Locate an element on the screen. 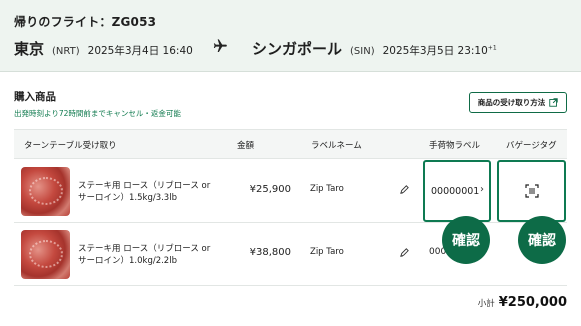  hand-label-number: 00000001 is located at coordinates (455, 191).